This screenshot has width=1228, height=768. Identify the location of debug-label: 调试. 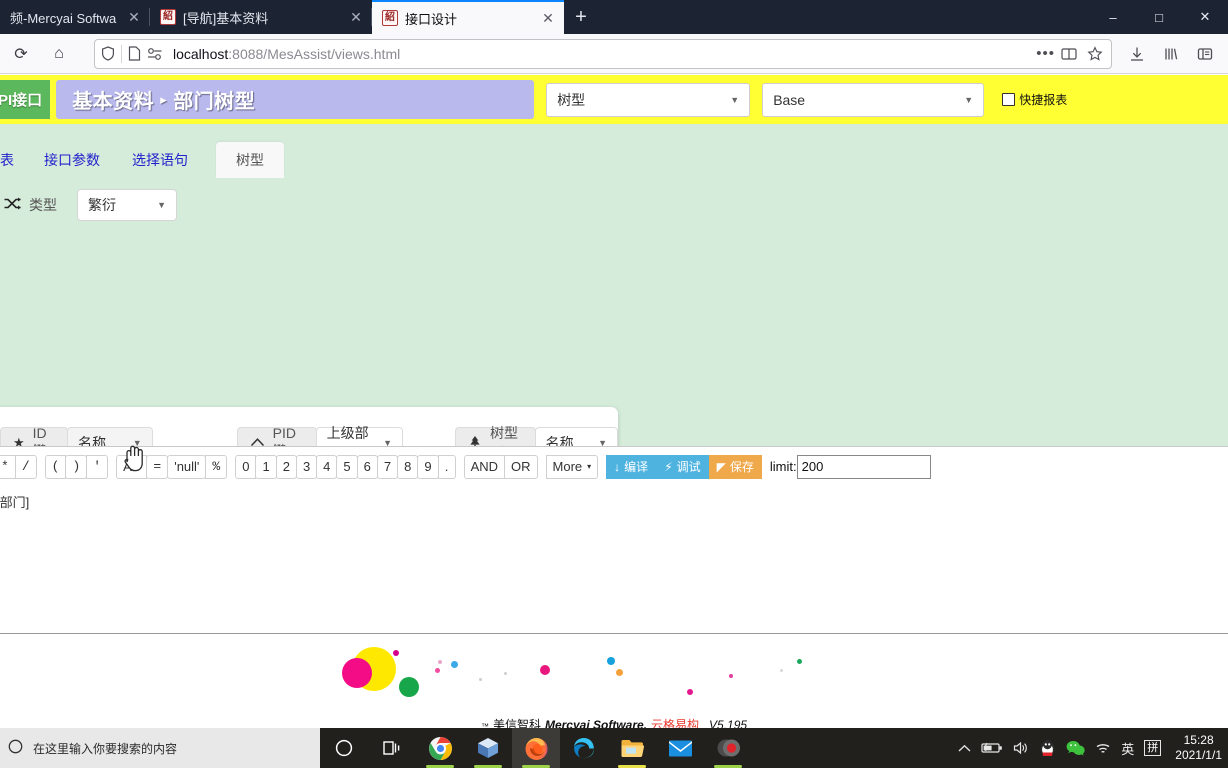
(688, 467).